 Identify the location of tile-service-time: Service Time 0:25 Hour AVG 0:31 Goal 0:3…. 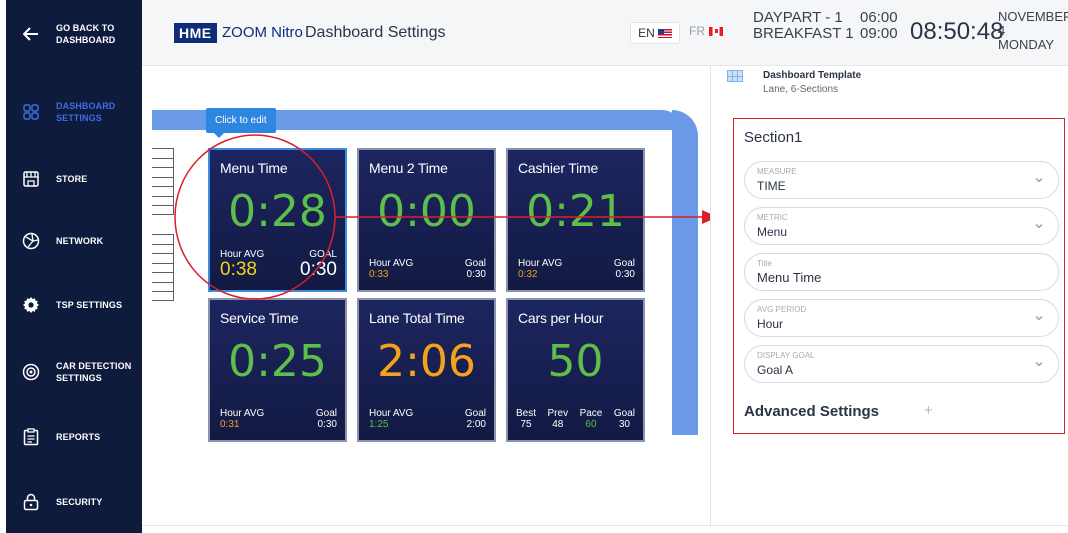
(277, 370).